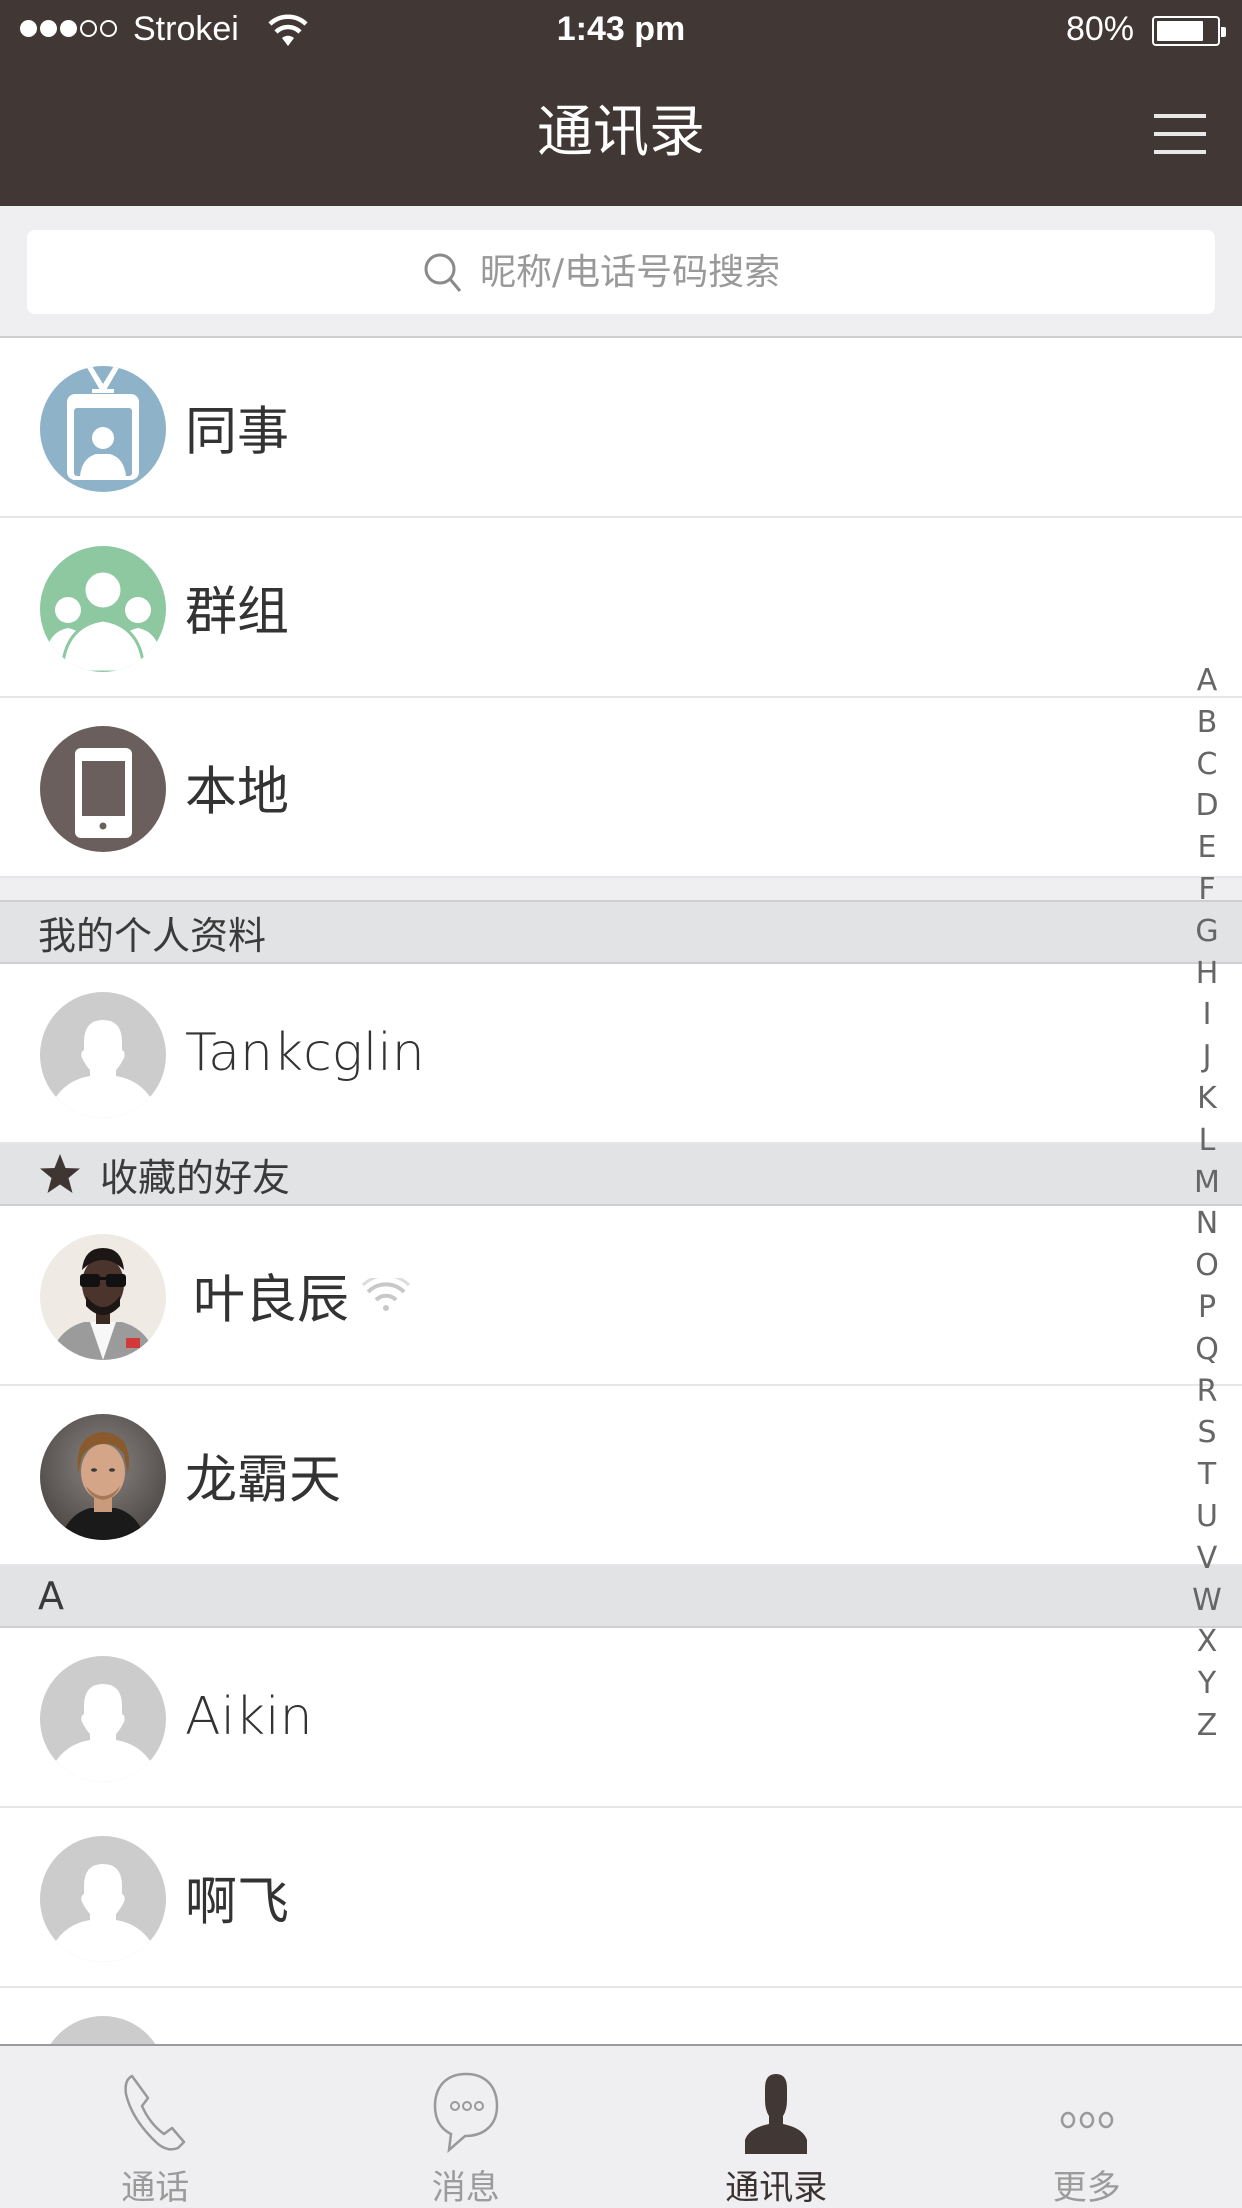 The image size is (1242, 2208). Describe the element at coordinates (621, 1898) in the screenshot. I see `contact-row: 啊飞` at that location.